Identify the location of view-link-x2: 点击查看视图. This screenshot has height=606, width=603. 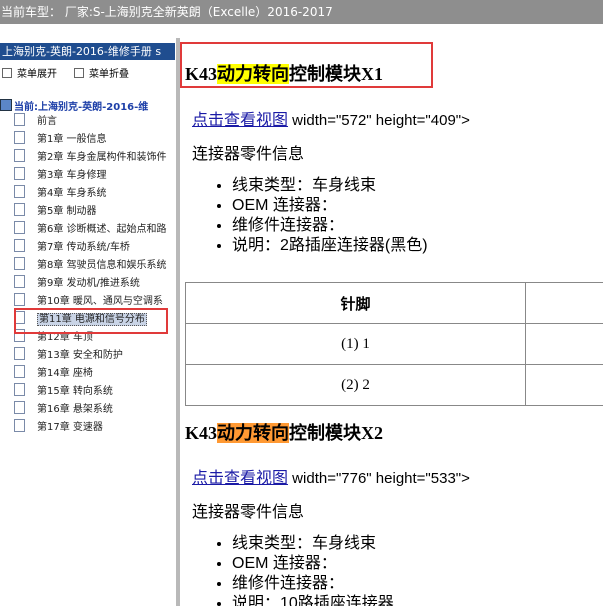
(240, 478).